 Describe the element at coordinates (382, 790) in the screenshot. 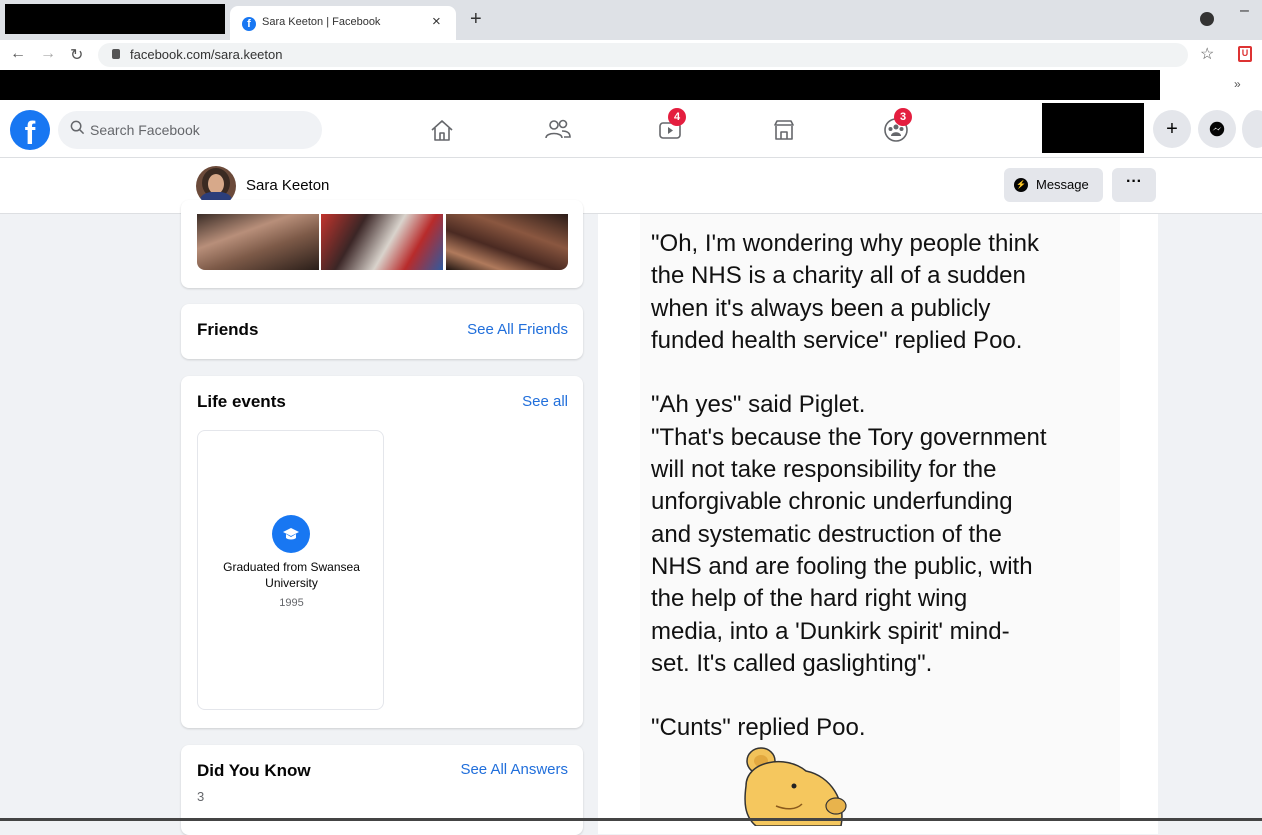

I see `did-you-know-card: Did You Know See All Answers 3` at that location.